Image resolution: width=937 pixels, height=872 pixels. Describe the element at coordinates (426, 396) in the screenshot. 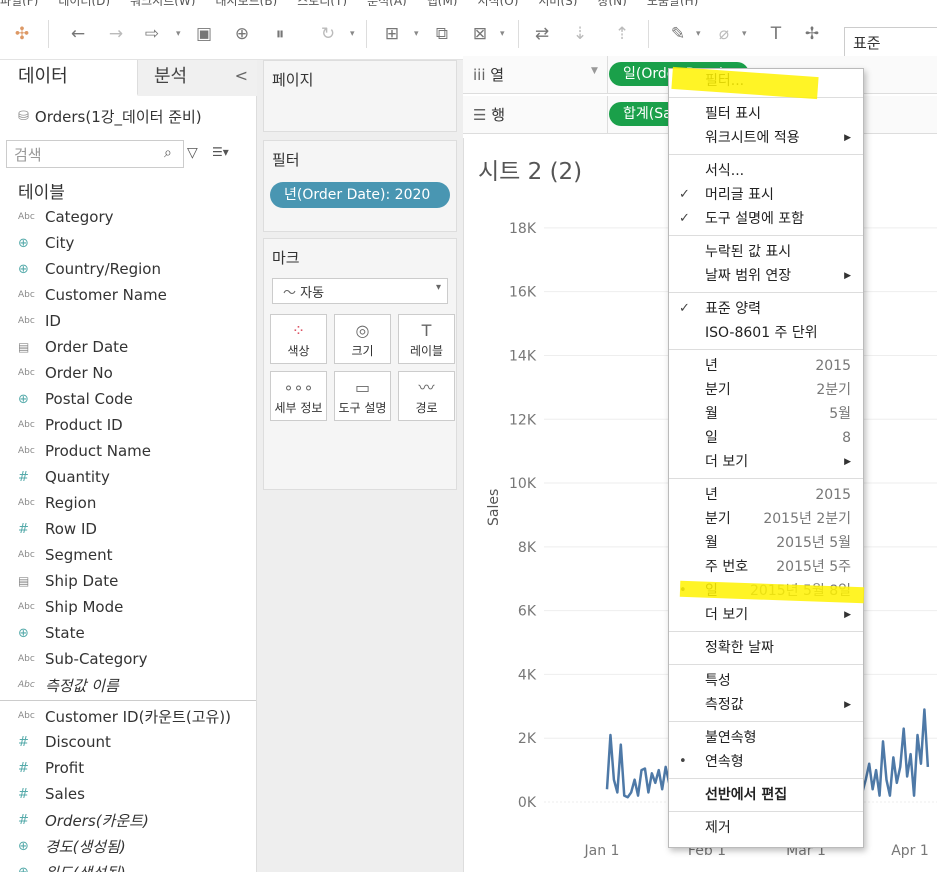

I see `mark-button: 〰 경로` at that location.